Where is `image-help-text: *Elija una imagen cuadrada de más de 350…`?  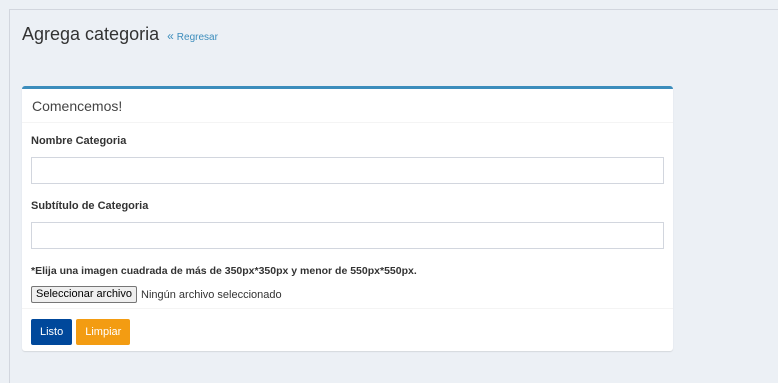
image-help-text: *Elija una imagen cuadrada de más de 350… is located at coordinates (224, 271).